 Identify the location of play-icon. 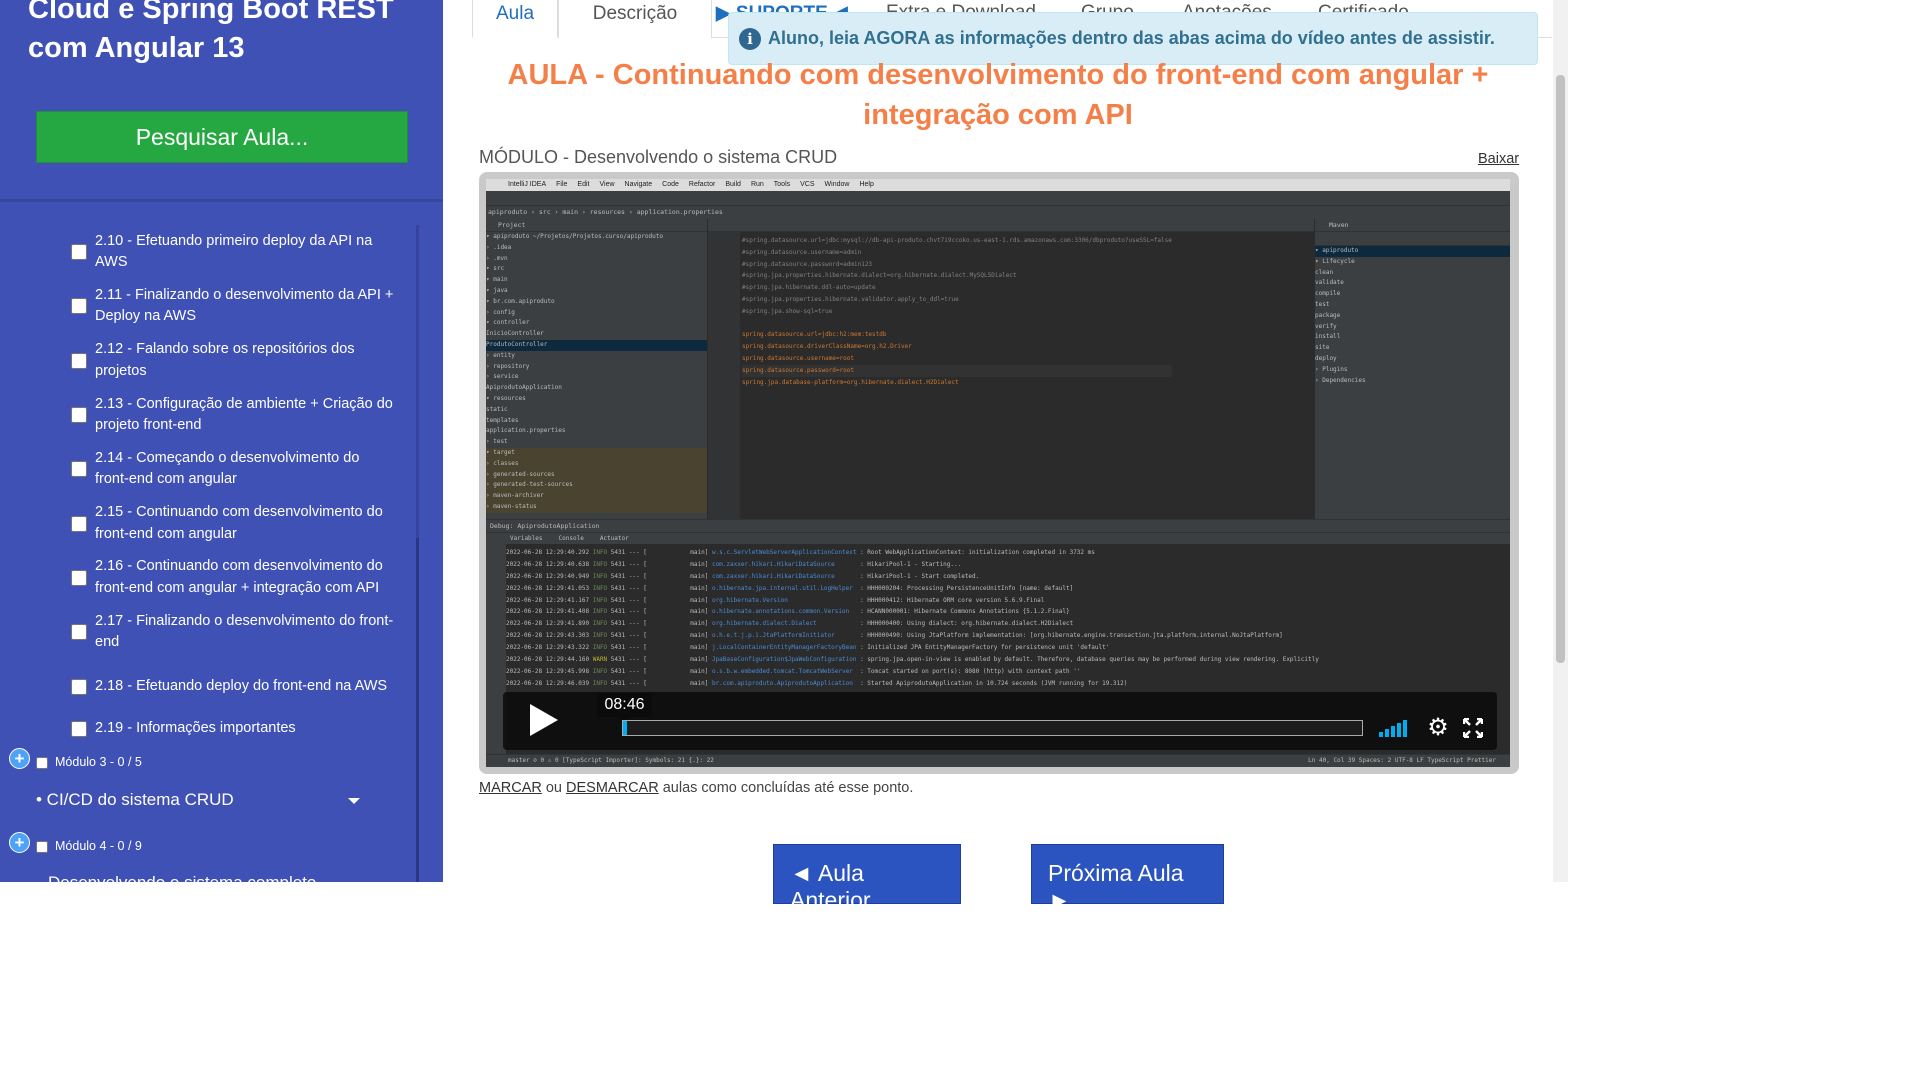
(544, 720).